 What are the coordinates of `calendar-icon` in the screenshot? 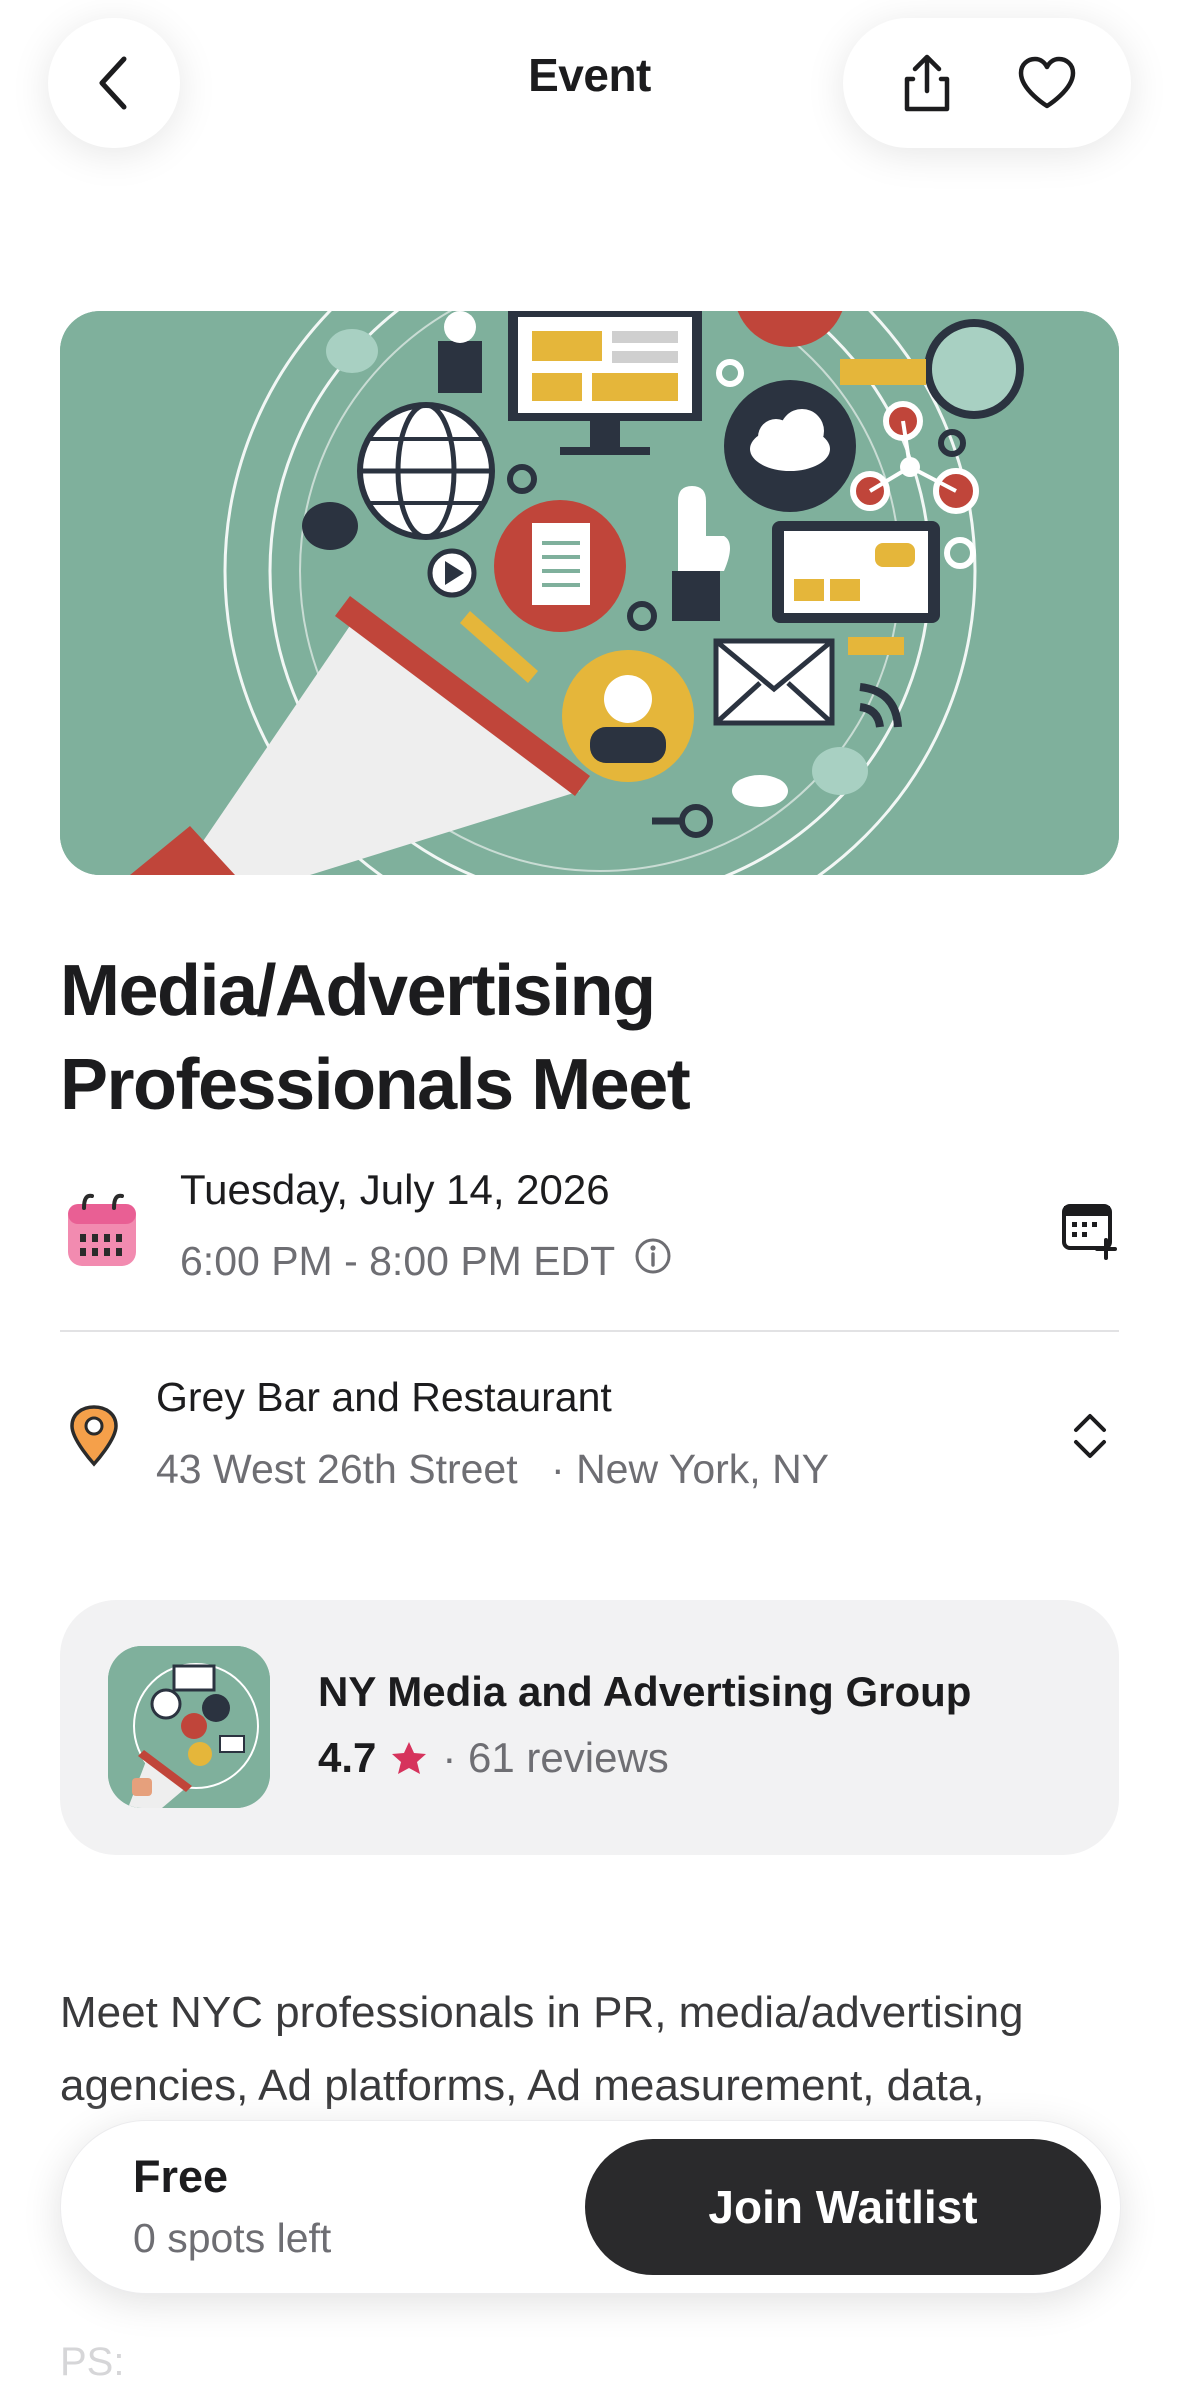 It's located at (102, 1232).